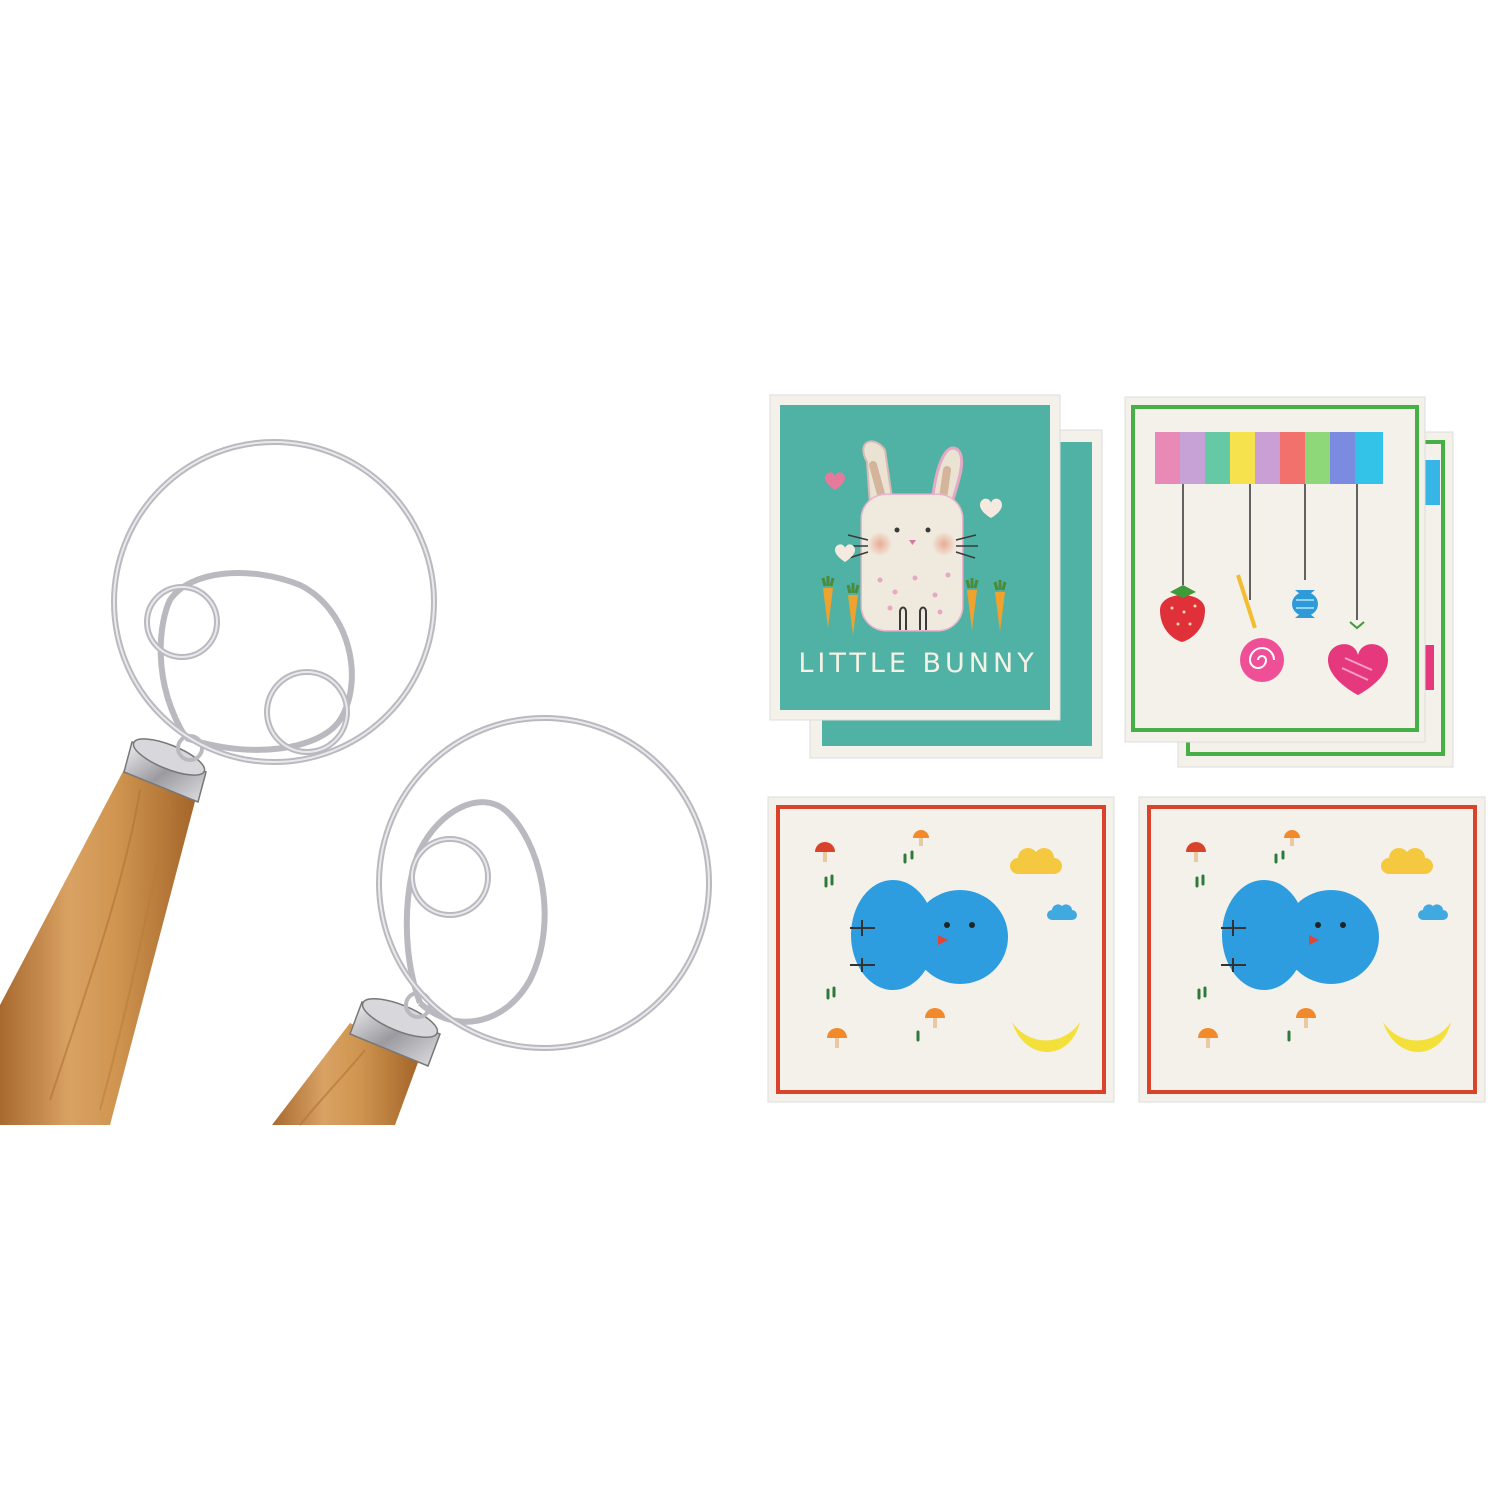 Image resolution: width=1500 pixels, height=1500 pixels. What do you see at coordinates (1269, 458) in the screenshot?
I see `color-stripes` at bounding box center [1269, 458].